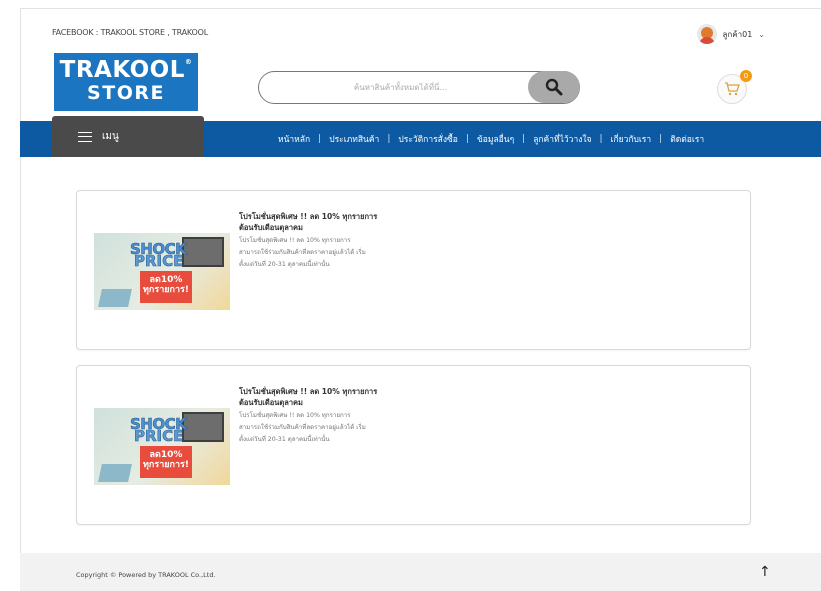 Image resolution: width=821 pixels, height=591 pixels. I want to click on search-button, so click(554, 87).